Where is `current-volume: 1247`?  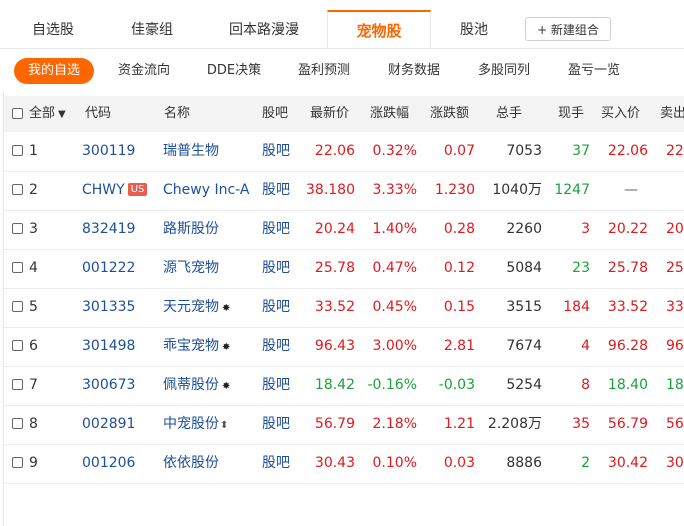
current-volume: 1247 is located at coordinates (572, 190).